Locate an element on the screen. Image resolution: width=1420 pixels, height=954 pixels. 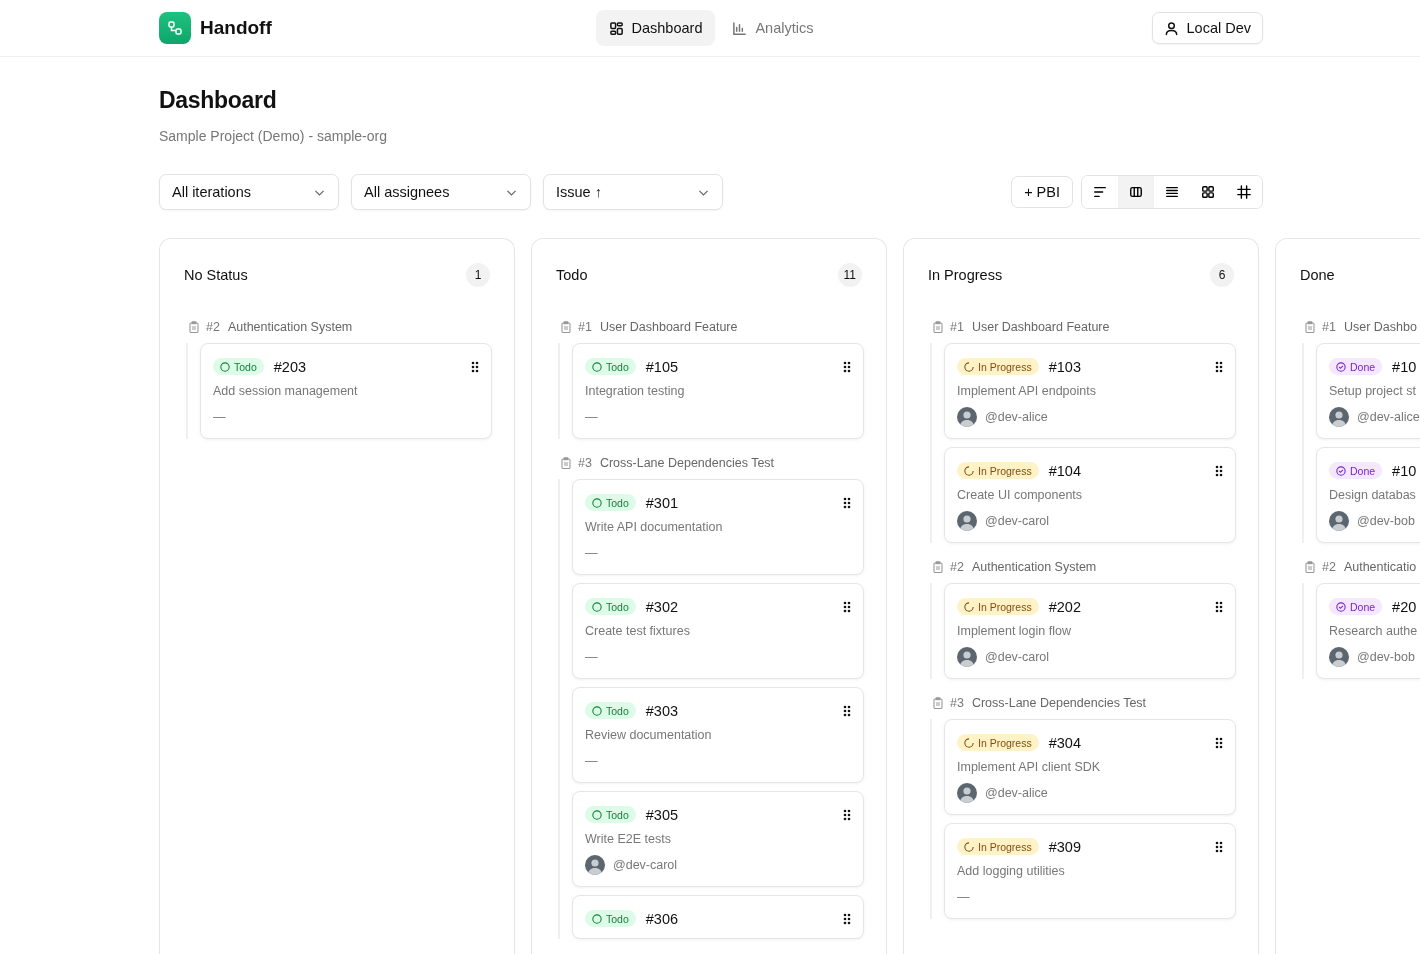
task-card: Todo #303 Review documentation — is located at coordinates (718, 735).